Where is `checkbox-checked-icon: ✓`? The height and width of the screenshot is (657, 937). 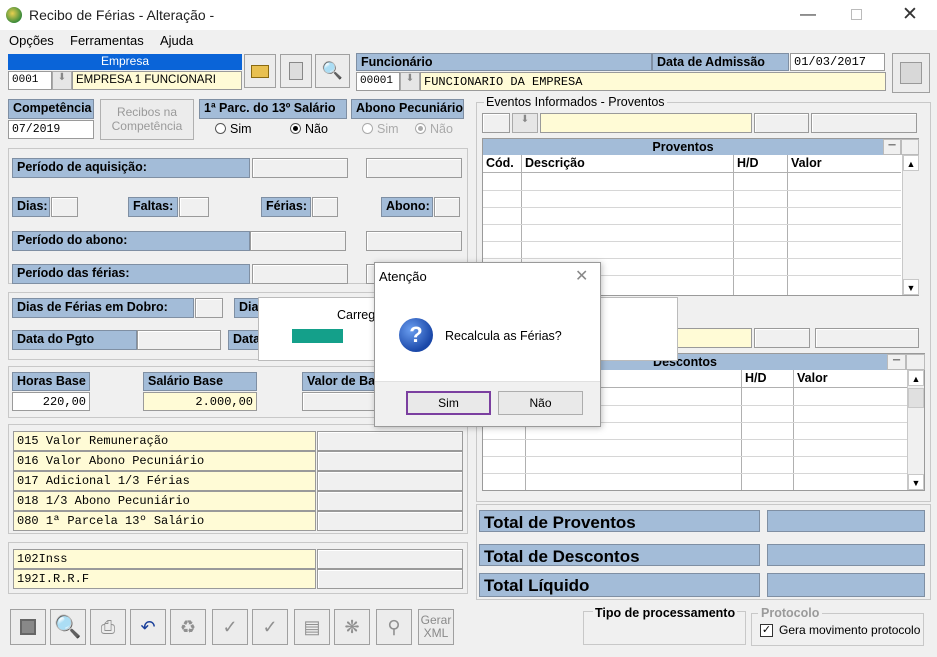
checkbox-checked-icon: ✓ is located at coordinates (766, 630).